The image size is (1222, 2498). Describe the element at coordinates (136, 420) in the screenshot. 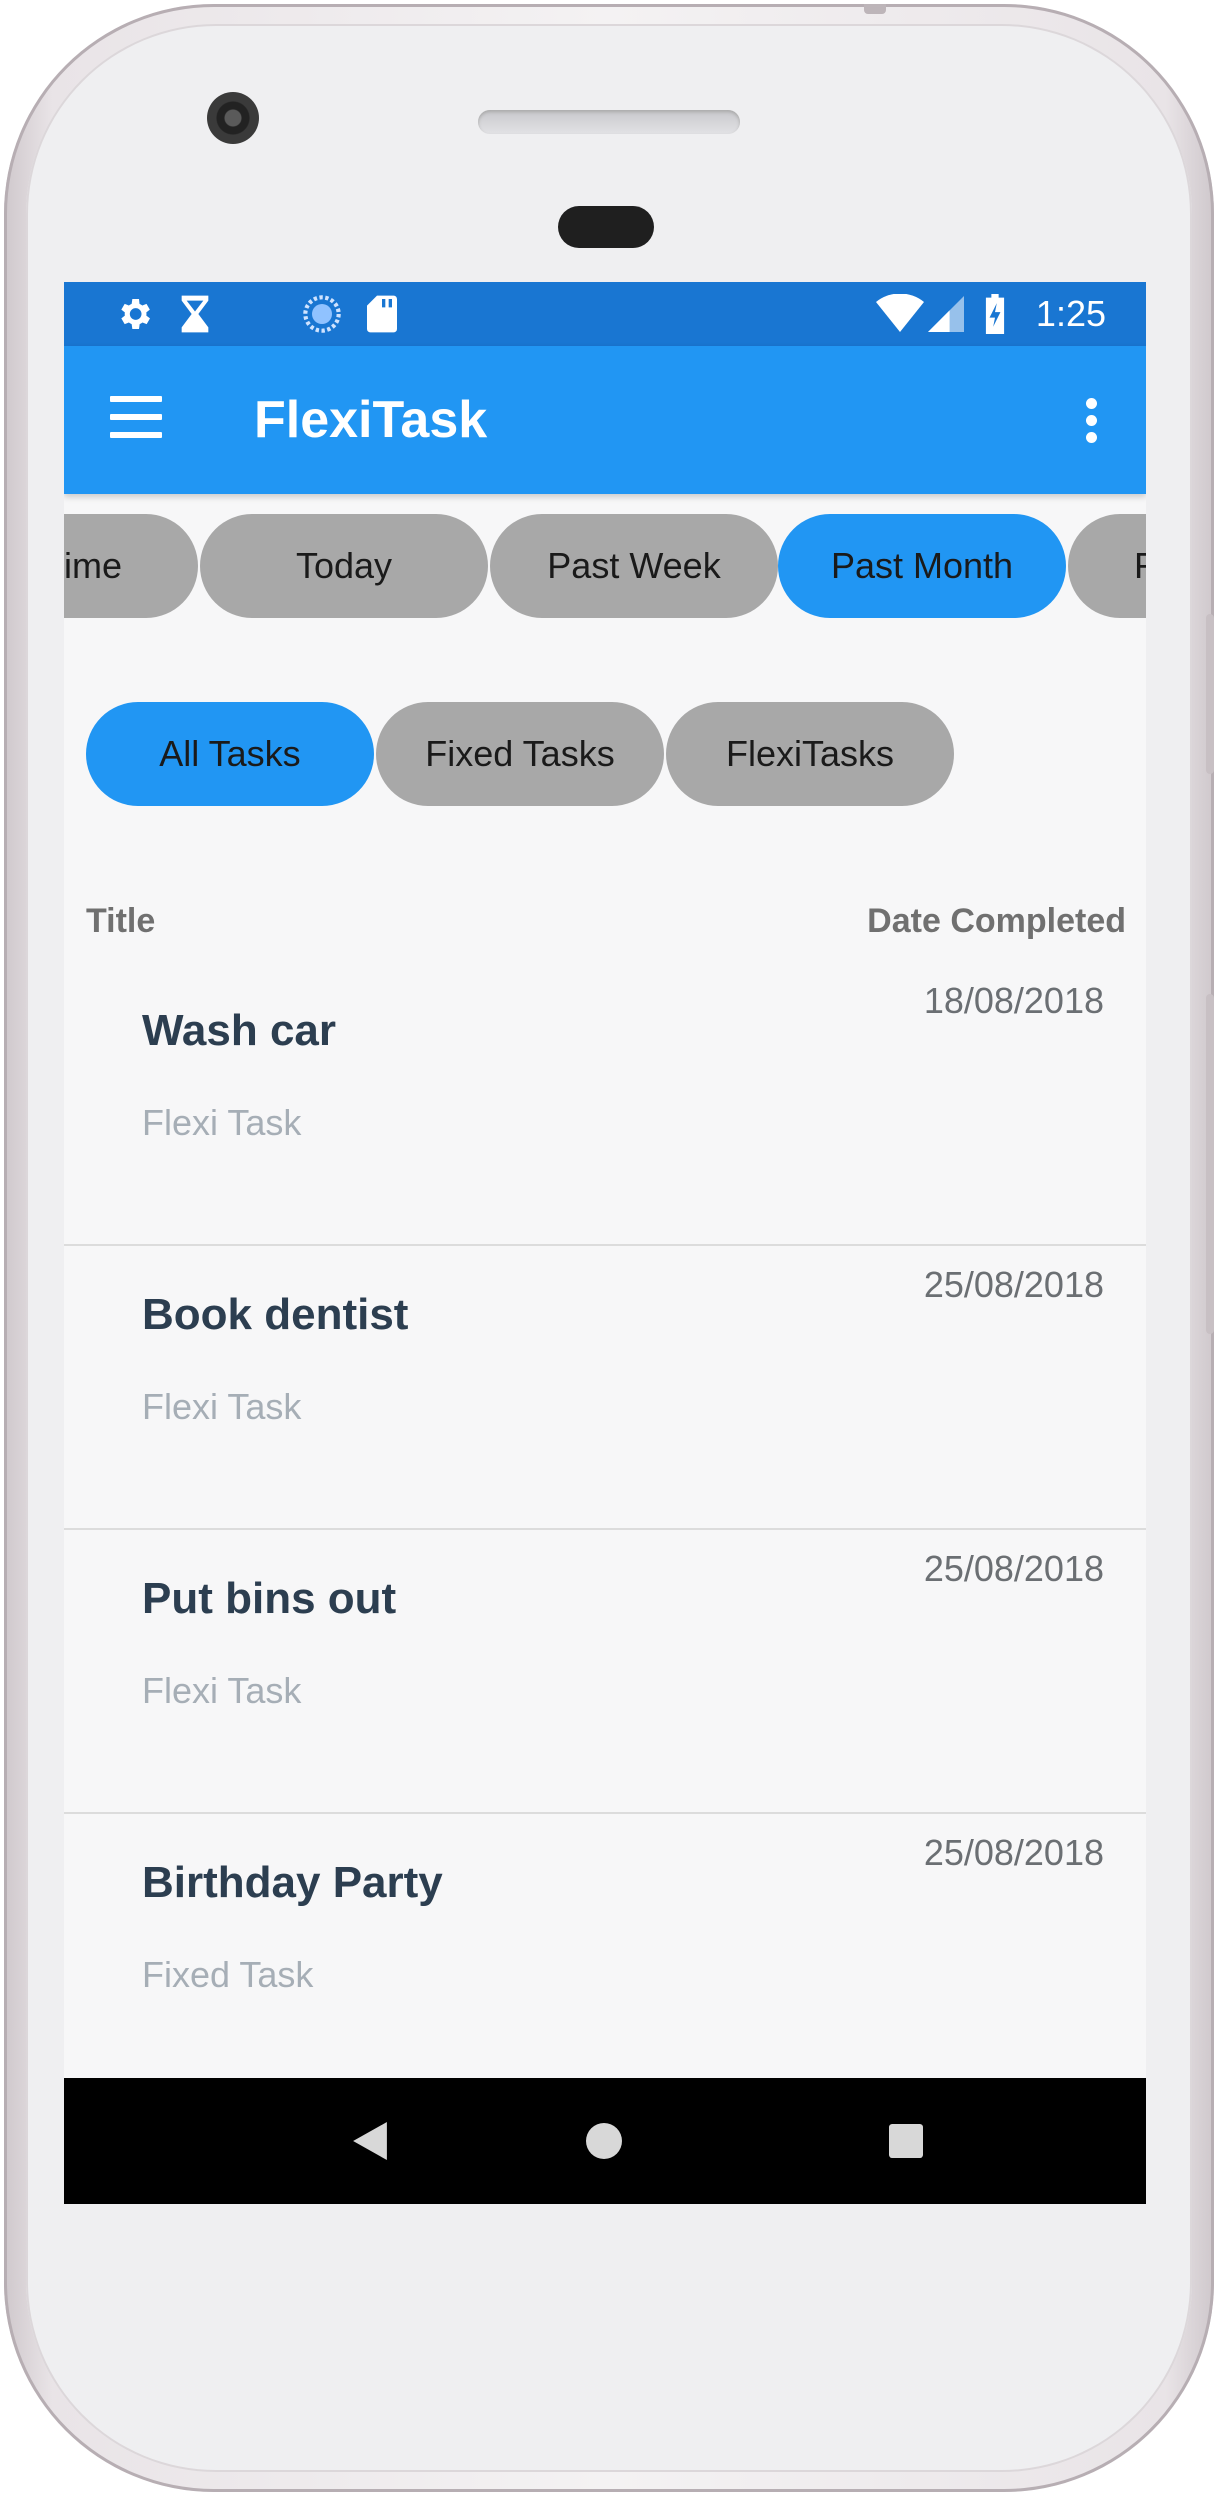

I see `hamburger-menu-icon` at that location.